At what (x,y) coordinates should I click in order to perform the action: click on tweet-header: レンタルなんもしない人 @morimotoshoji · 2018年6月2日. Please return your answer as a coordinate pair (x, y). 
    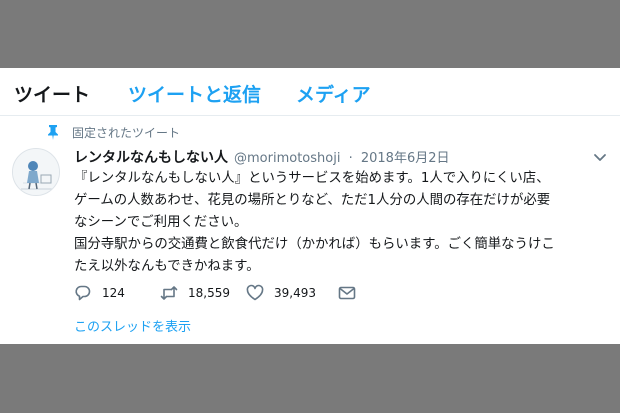
    Looking at the image, I should click on (262, 157).